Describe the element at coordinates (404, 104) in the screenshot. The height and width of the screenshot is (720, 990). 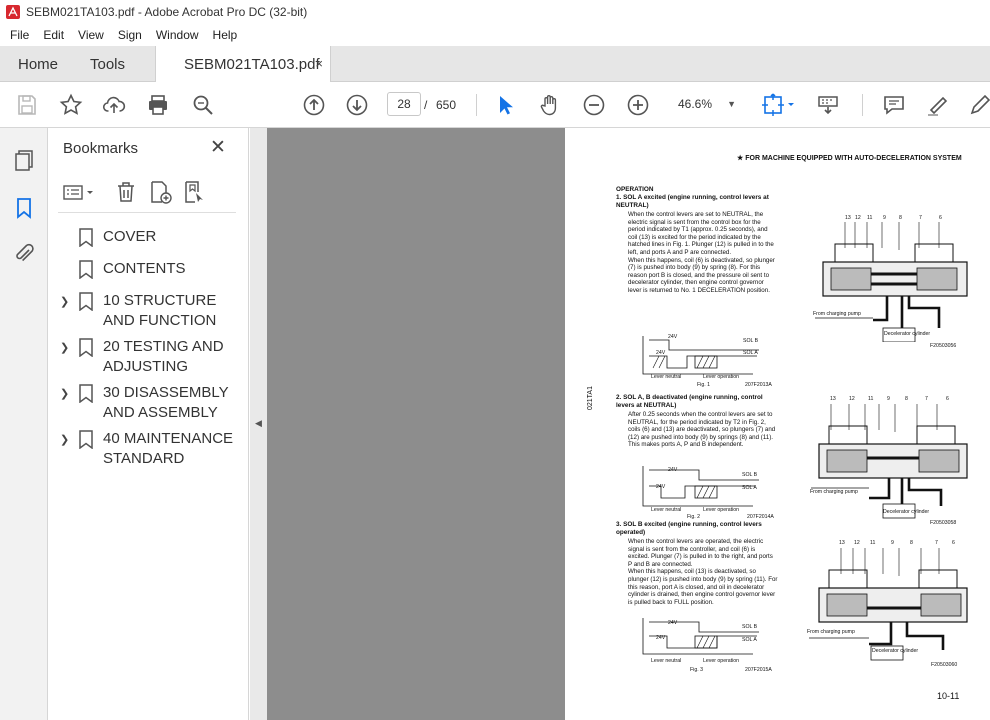
I see `page-number-input: 28` at that location.